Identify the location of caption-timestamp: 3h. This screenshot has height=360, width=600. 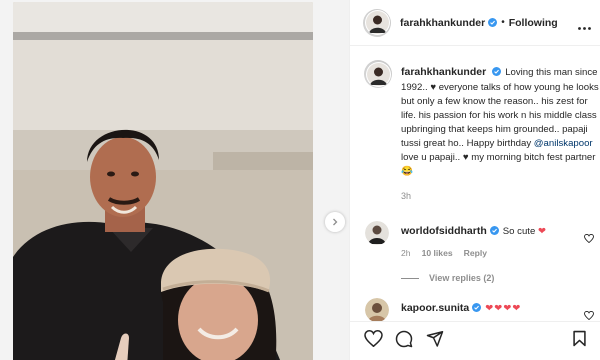
(406, 196).